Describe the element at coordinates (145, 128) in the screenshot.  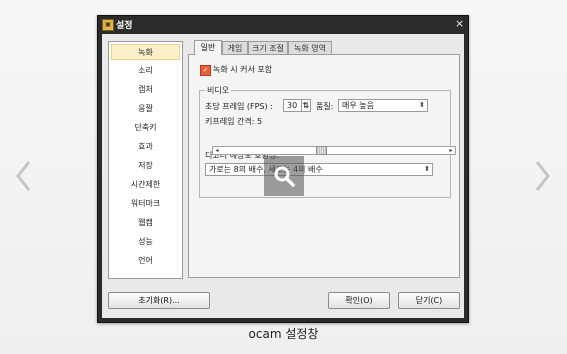
I see `sidebar-item-hotkeys: 단축키` at that location.